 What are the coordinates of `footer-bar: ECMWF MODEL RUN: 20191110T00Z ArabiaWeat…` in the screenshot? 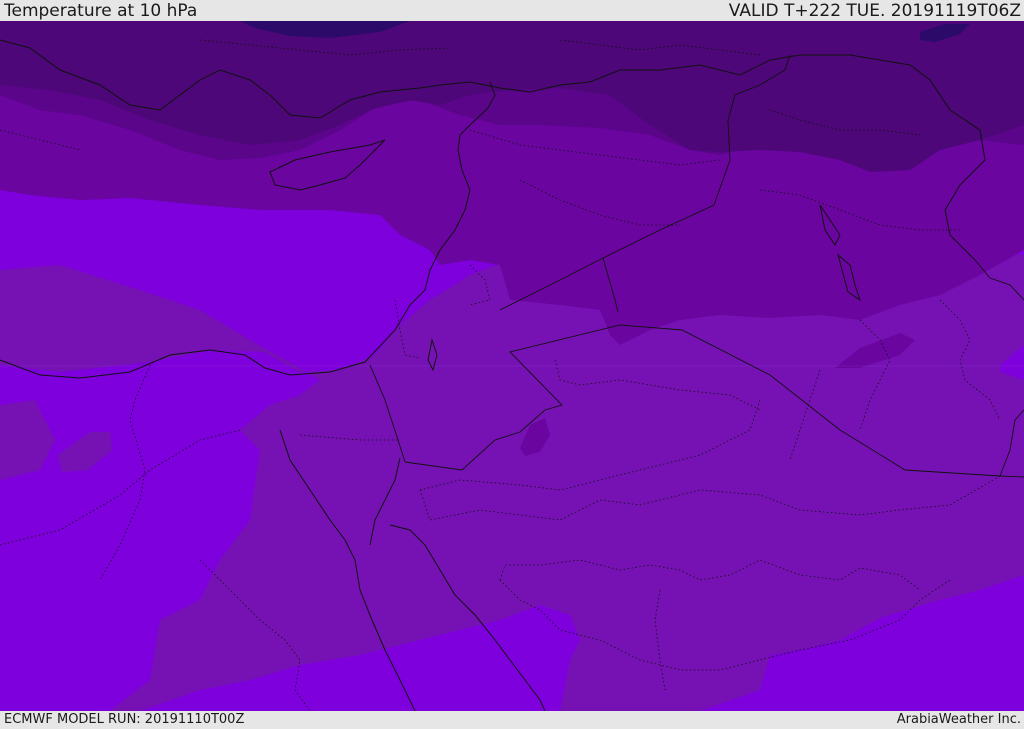 It's located at (512, 720).